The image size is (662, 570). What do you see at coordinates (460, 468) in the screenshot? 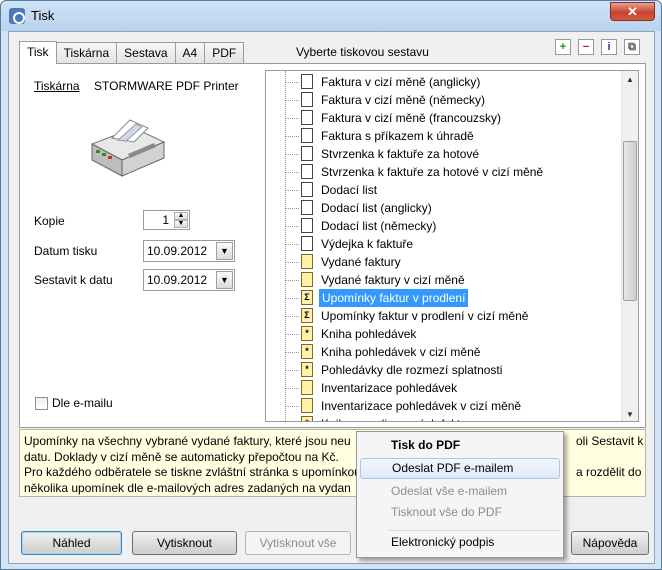
I see `menu-send-pdf-email: Odeslat PDF e-mailem` at bounding box center [460, 468].